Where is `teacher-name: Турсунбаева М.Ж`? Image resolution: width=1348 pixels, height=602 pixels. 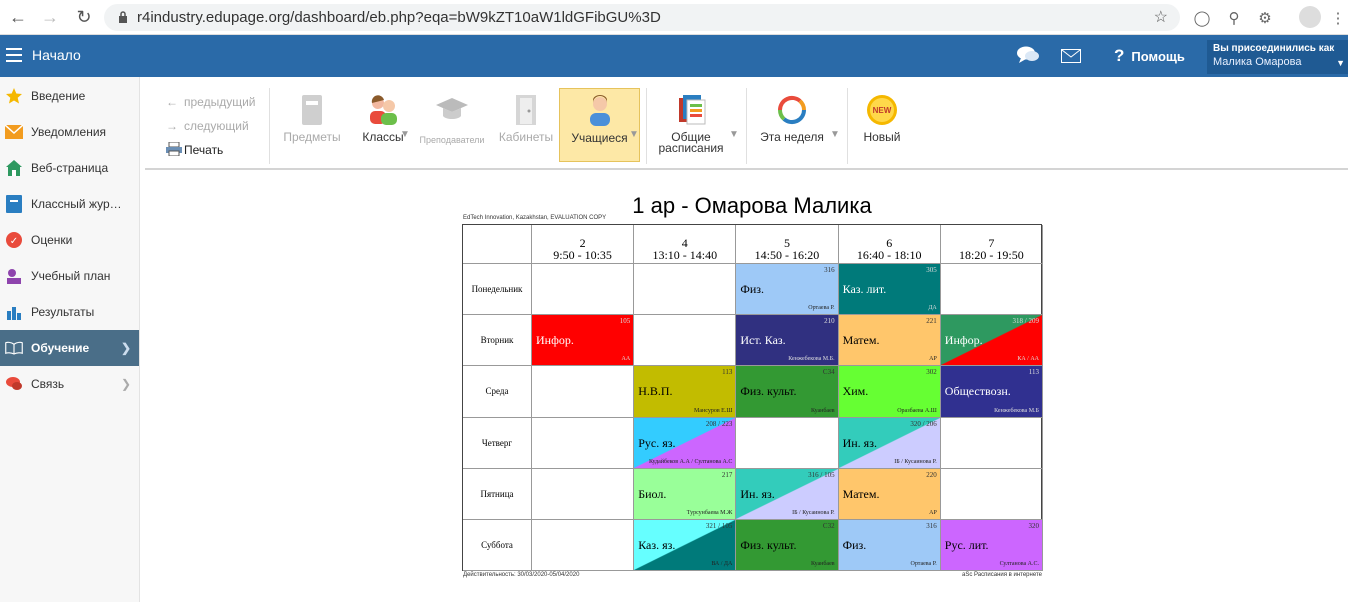 teacher-name: Турсунбаева М.Ж is located at coordinates (709, 512).